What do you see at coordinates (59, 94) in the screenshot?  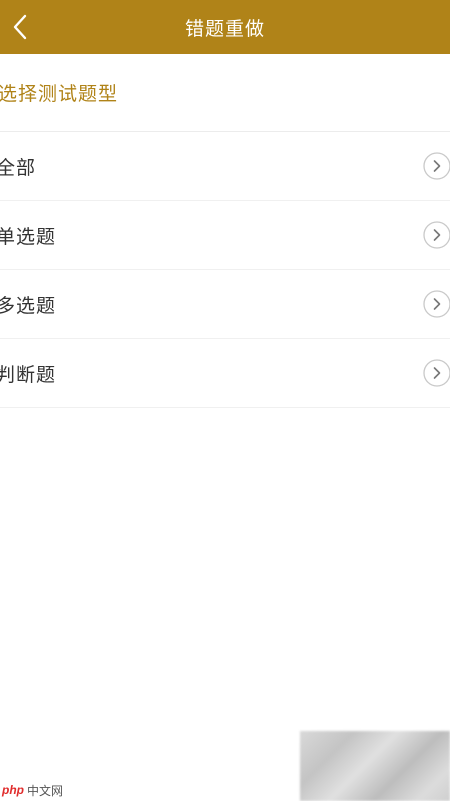 I see `section-title: 选择测试题型` at bounding box center [59, 94].